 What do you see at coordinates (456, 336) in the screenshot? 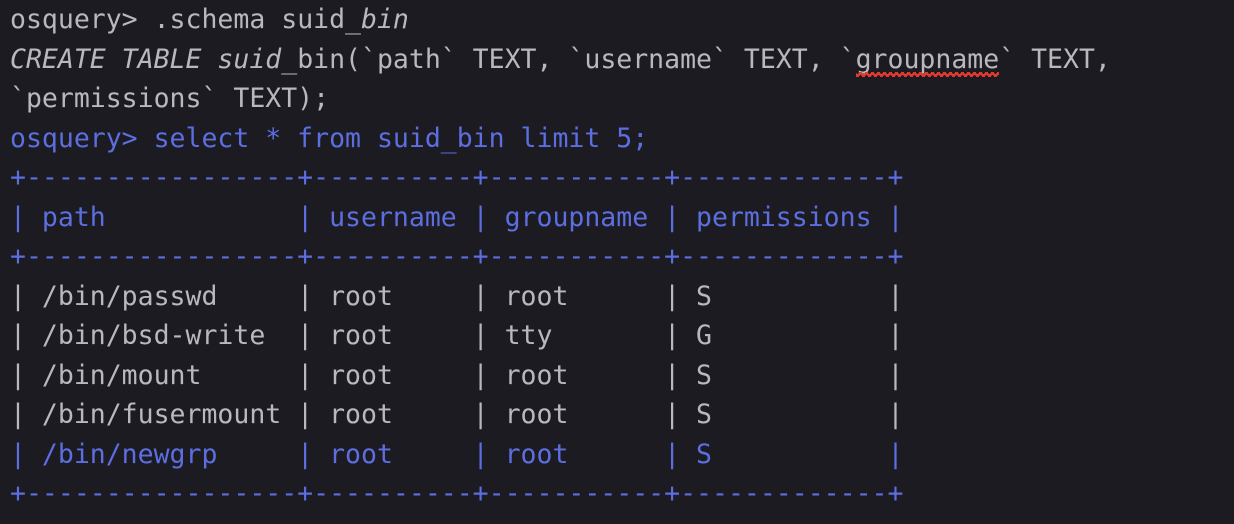
I see `table-row: | /bin/bsd-write | root | tty | G |` at bounding box center [456, 336].